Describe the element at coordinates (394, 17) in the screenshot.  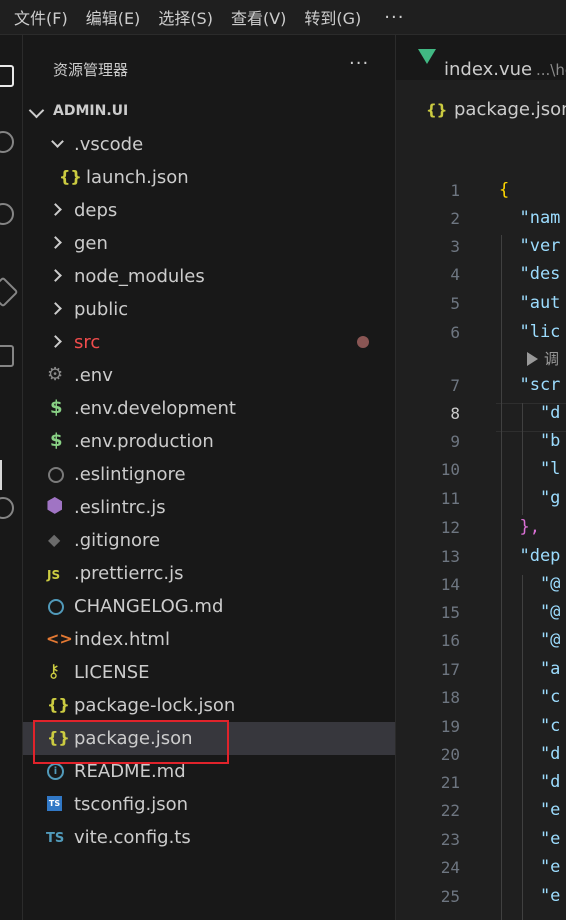
I see `menu-more-button: ···` at that location.